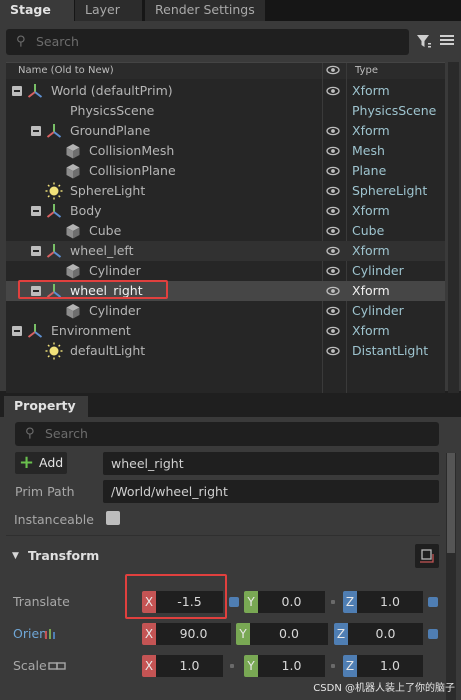 This screenshot has width=461, height=700. What do you see at coordinates (271, 463) in the screenshot?
I see `prim-name-field: wheel_right` at bounding box center [271, 463].